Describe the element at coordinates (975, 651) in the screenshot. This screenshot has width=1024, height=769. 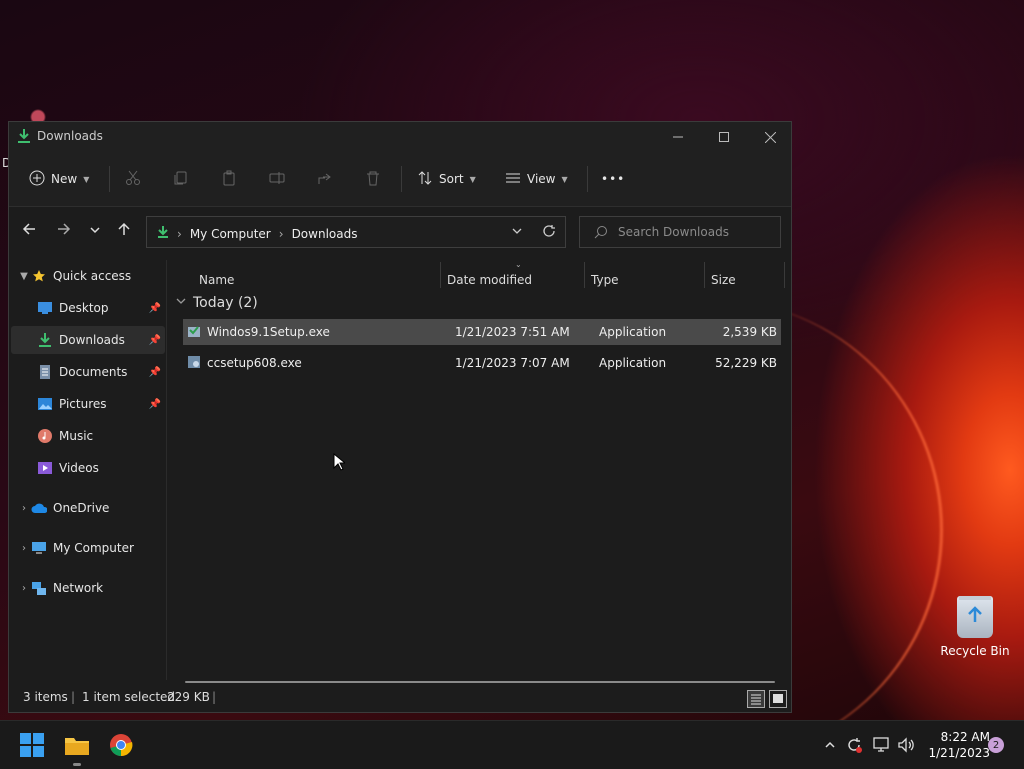
I see `recycle-bin-label: Recycle Bin` at that location.